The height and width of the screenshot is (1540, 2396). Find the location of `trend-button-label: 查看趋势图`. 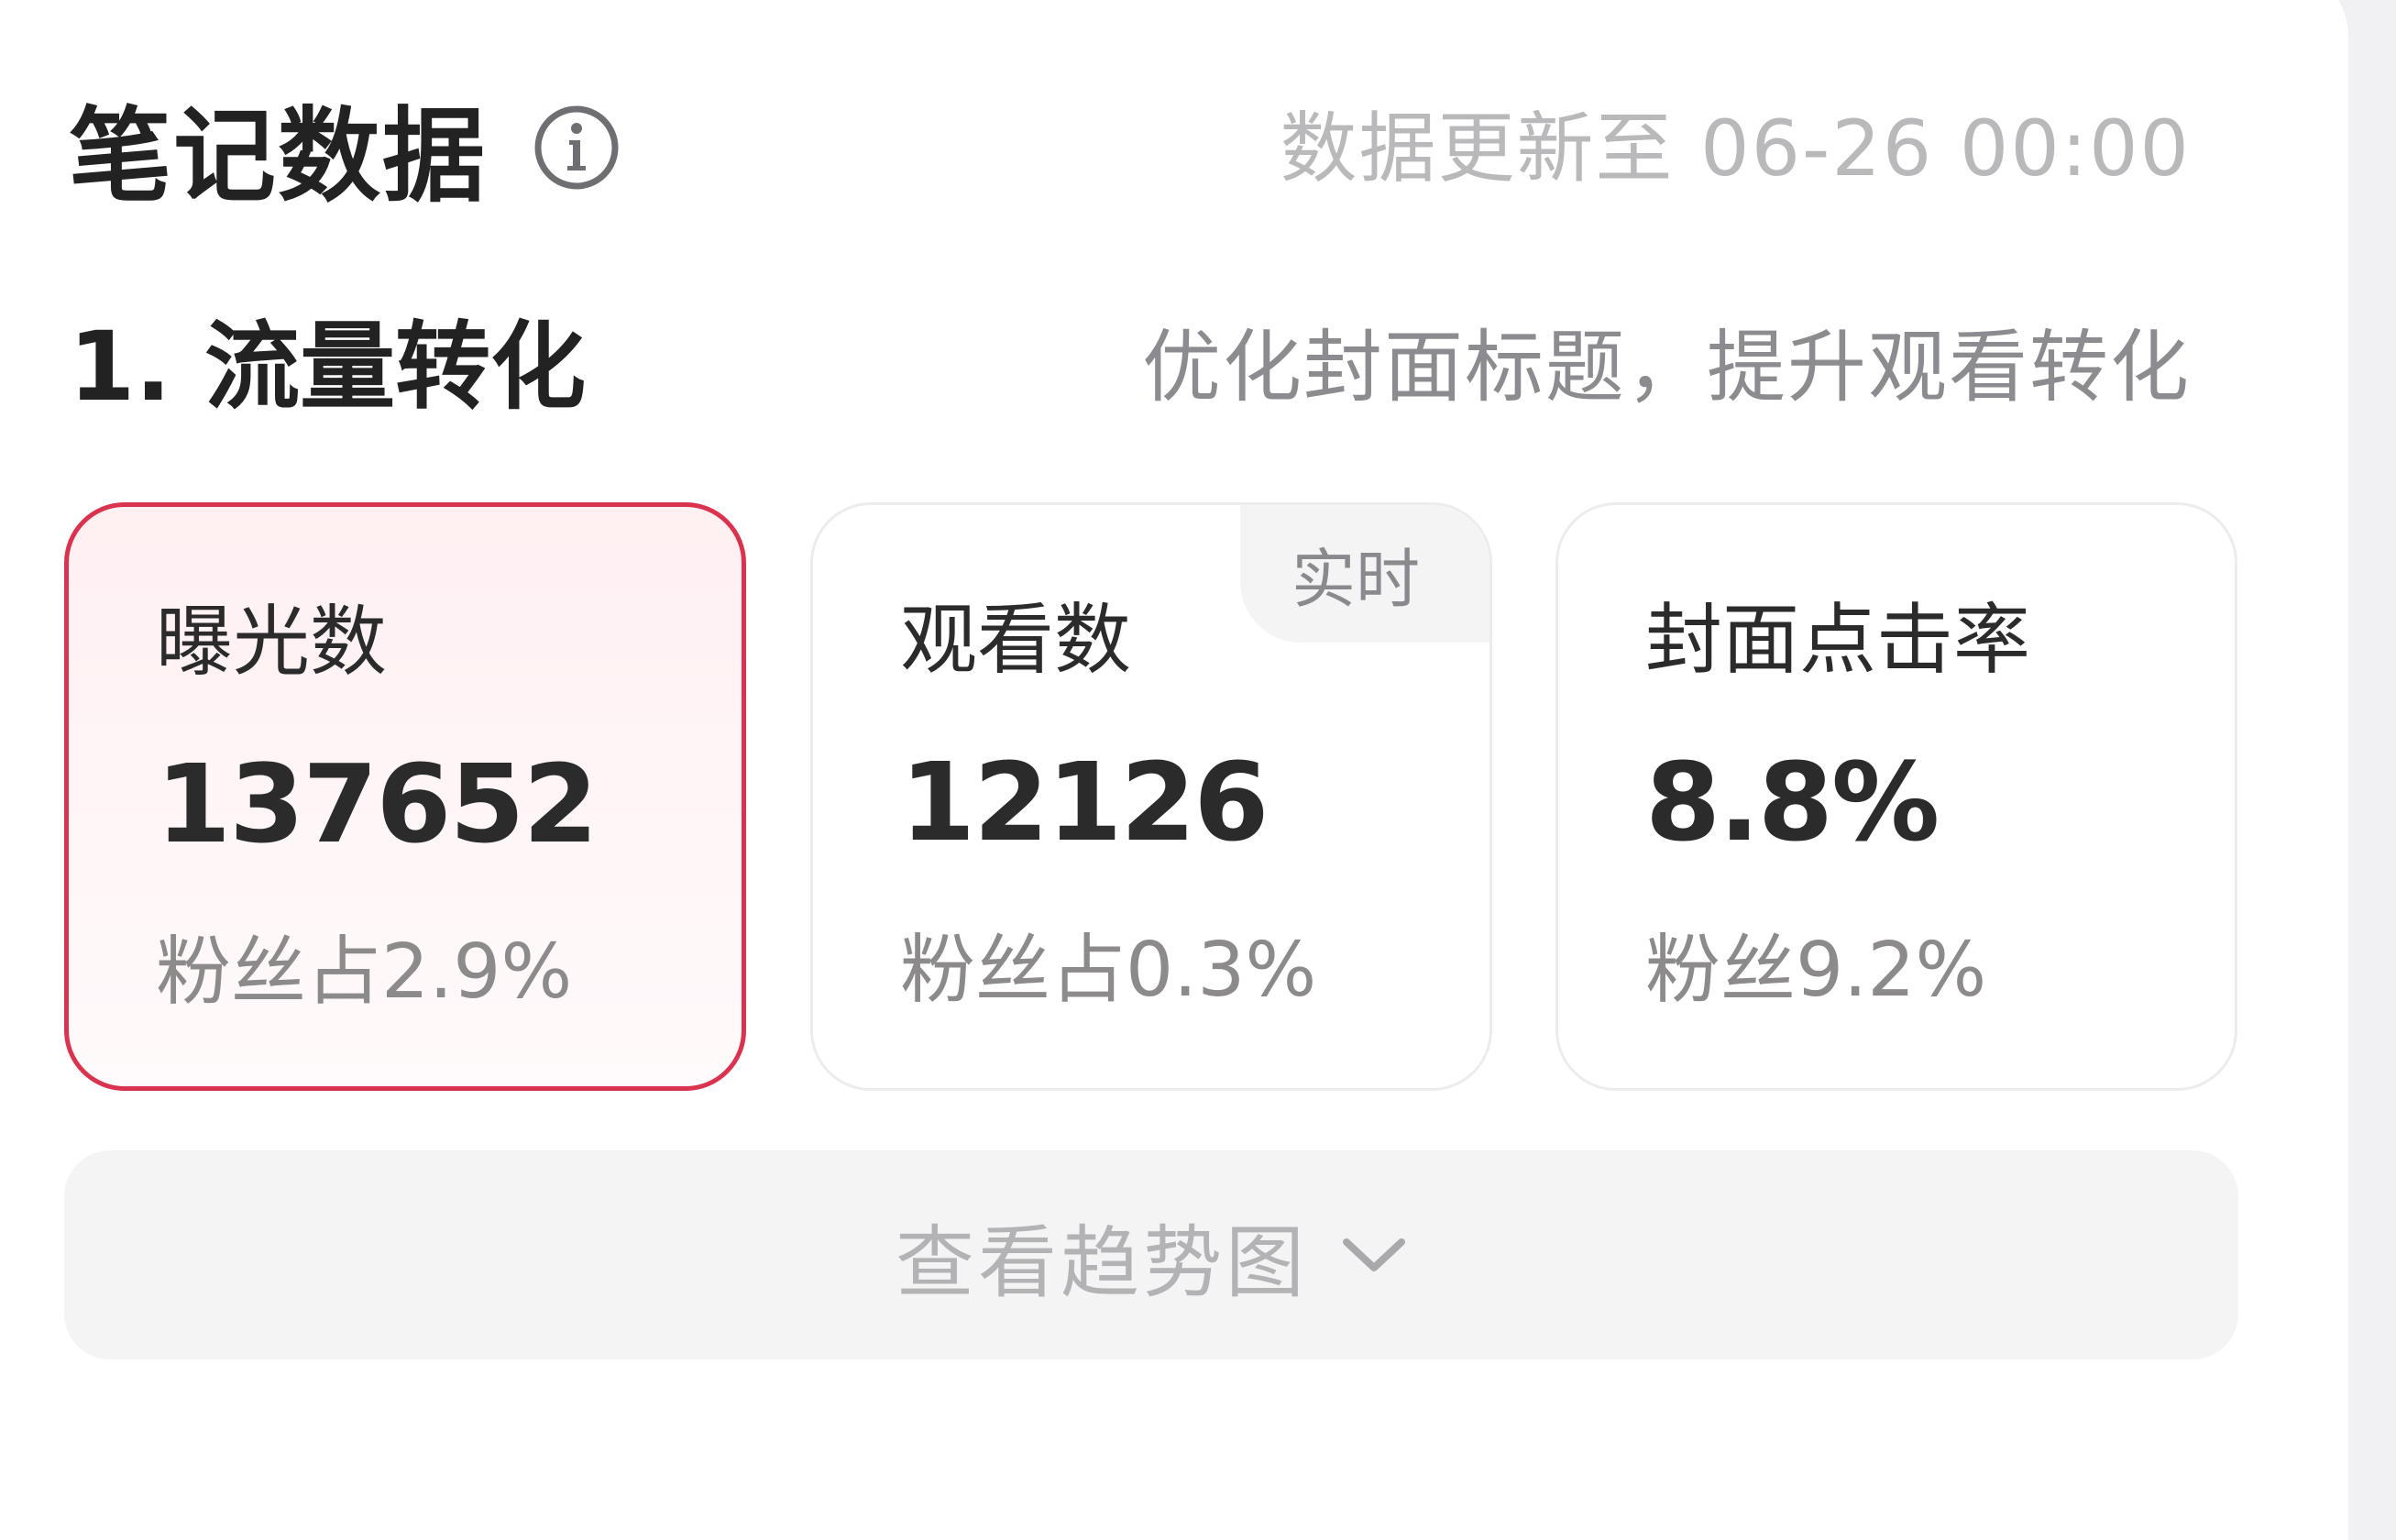

trend-button-label: 查看趋势图 is located at coordinates (1102, 1262).